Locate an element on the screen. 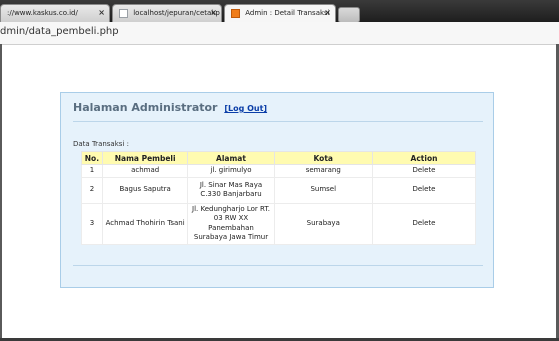 This screenshot has height=341, width=559. column-header-alamat: Alamat is located at coordinates (231, 158).